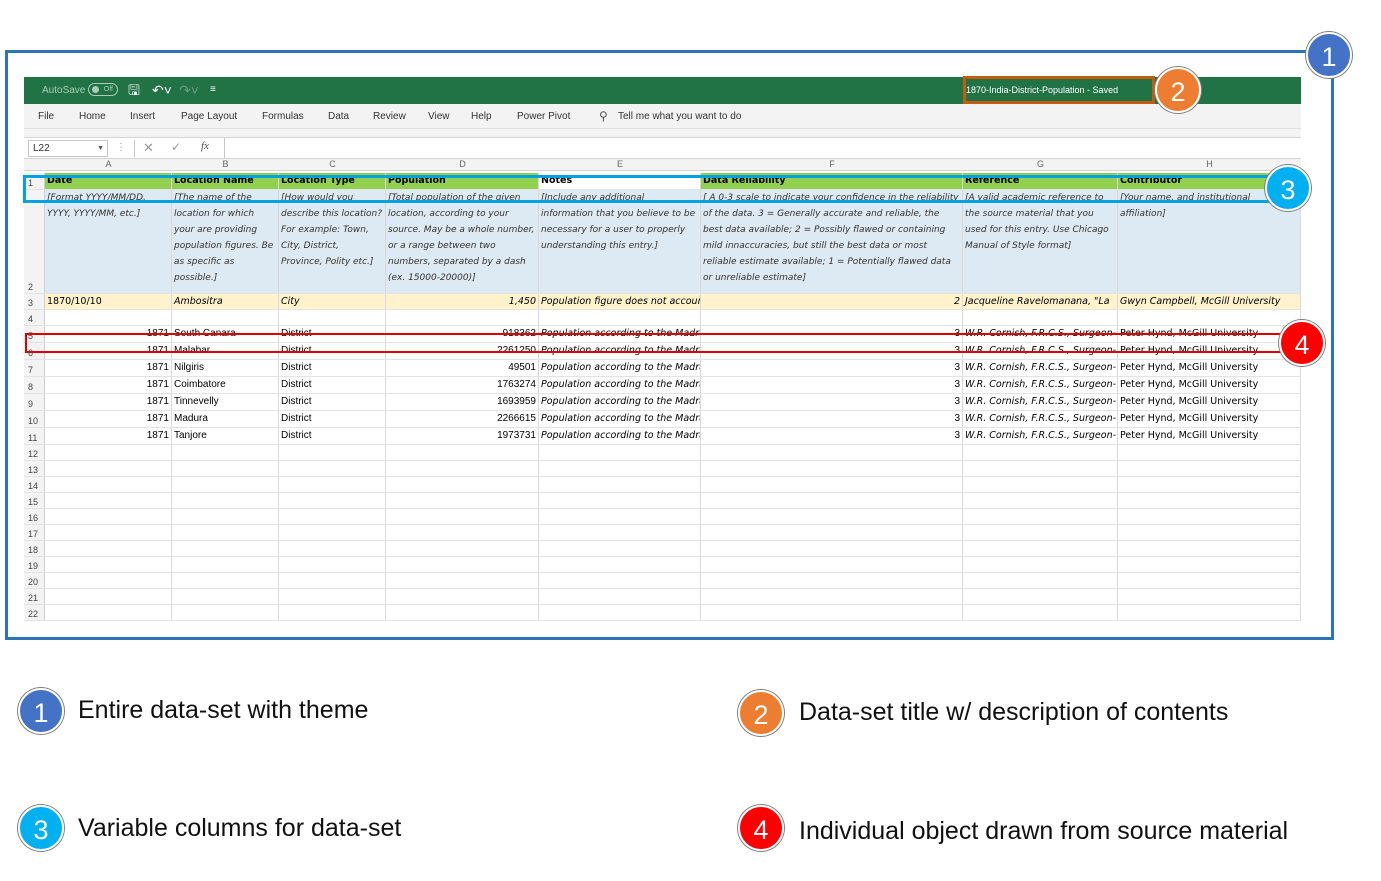 The image size is (1381, 881). I want to click on annotation-frame-object, so click(654, 343).